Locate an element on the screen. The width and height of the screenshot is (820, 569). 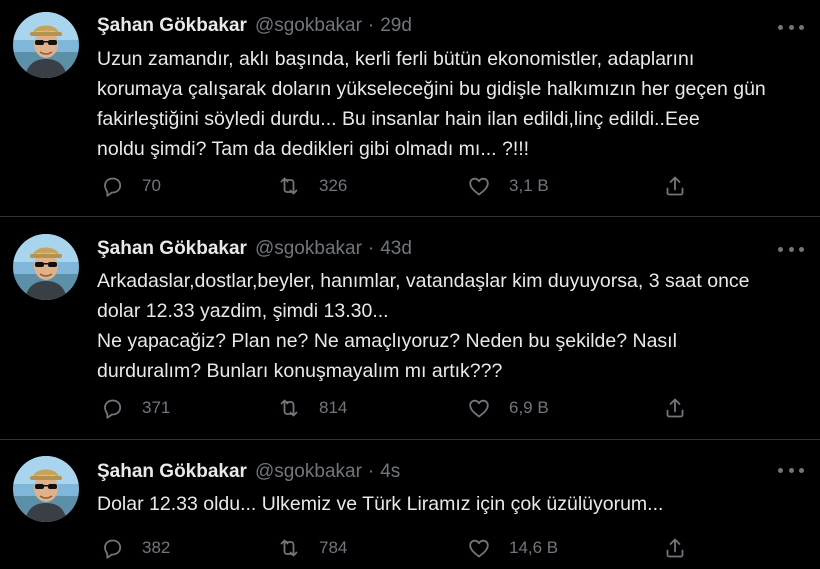
retweet-button: 814 is located at coordinates (312, 408).